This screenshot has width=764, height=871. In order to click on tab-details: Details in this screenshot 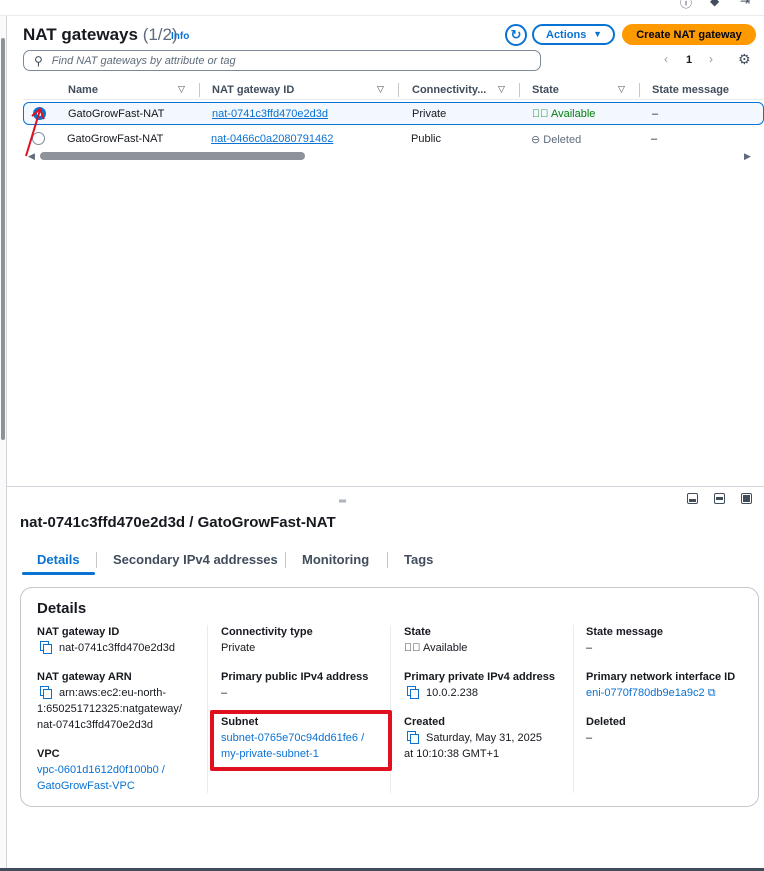, I will do `click(58, 559)`.